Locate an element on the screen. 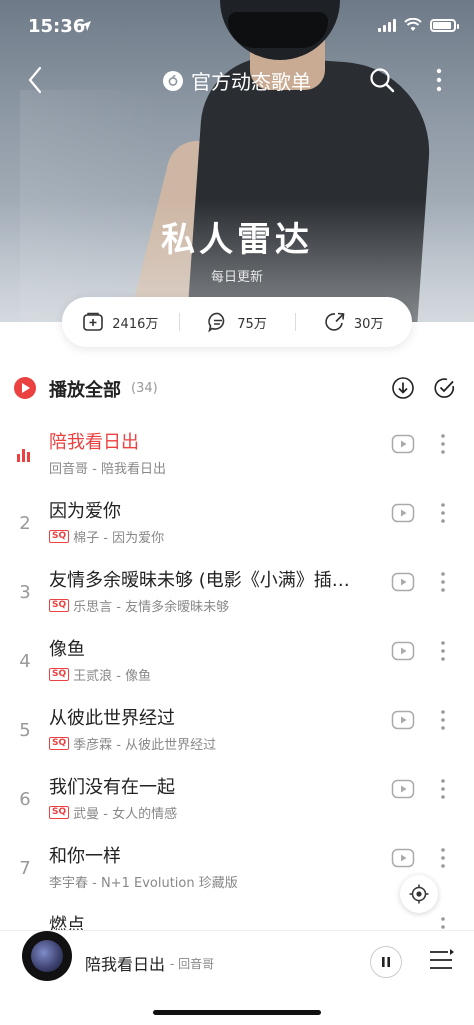 The width and height of the screenshot is (474, 1025). song-index: 2 is located at coordinates (25, 523).